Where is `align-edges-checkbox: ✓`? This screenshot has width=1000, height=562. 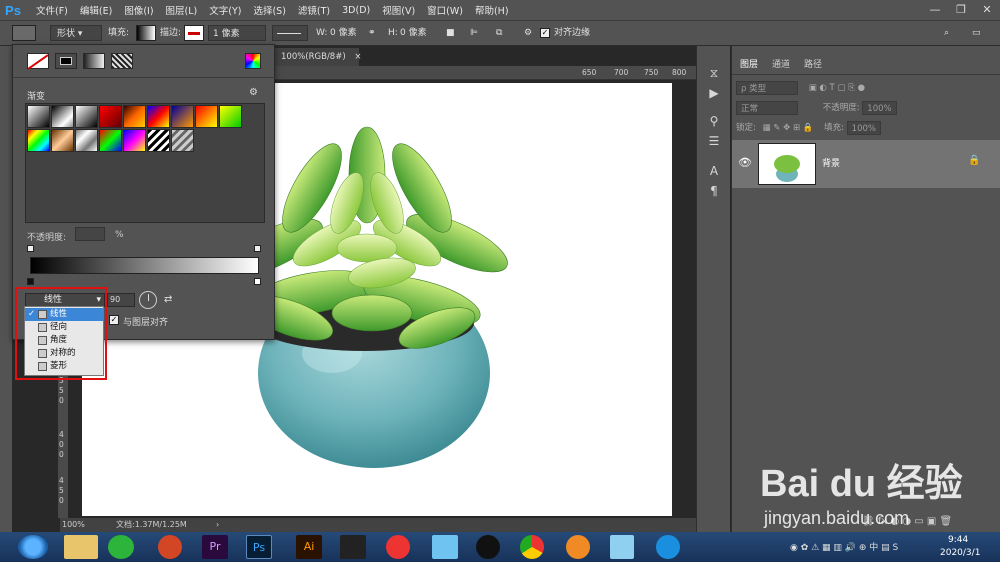
align-edges-checkbox: ✓ is located at coordinates (545, 33).